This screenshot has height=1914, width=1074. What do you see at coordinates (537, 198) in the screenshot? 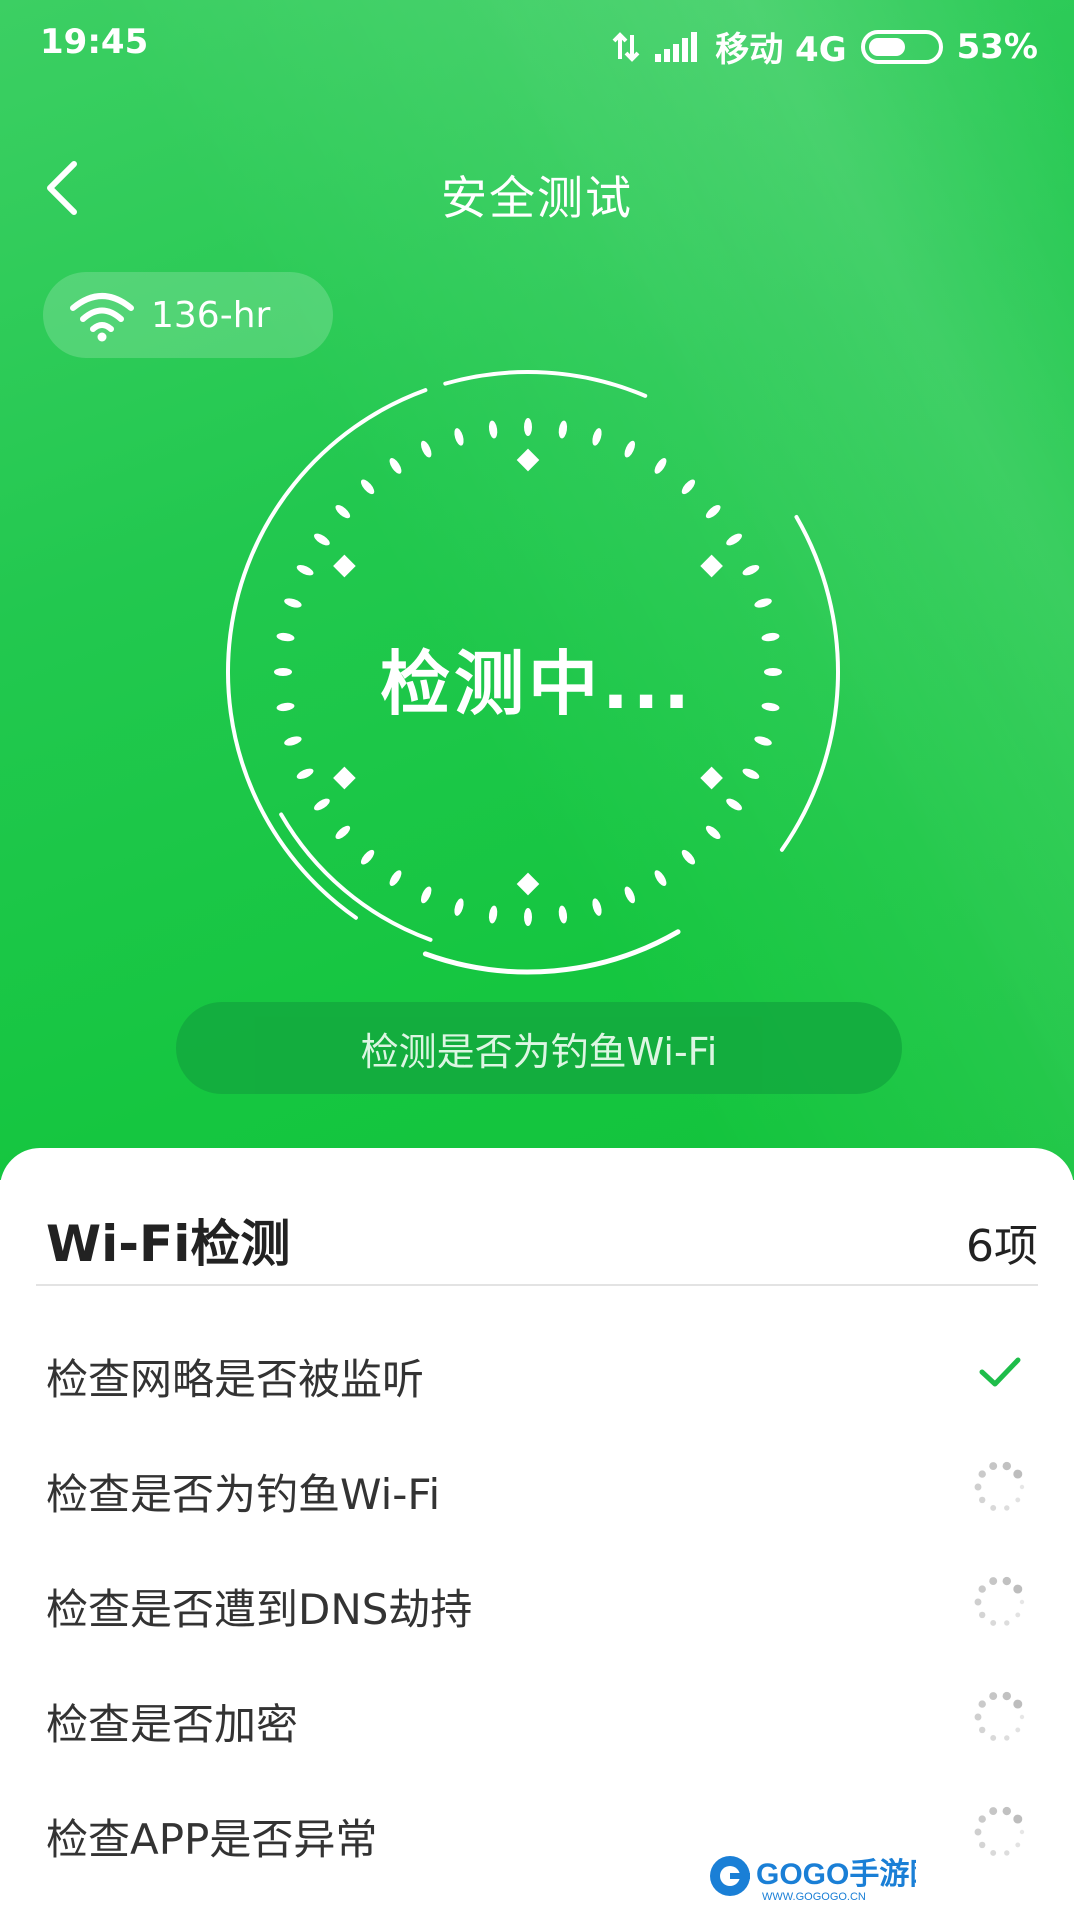
I see `page-title: 安全测试` at bounding box center [537, 198].